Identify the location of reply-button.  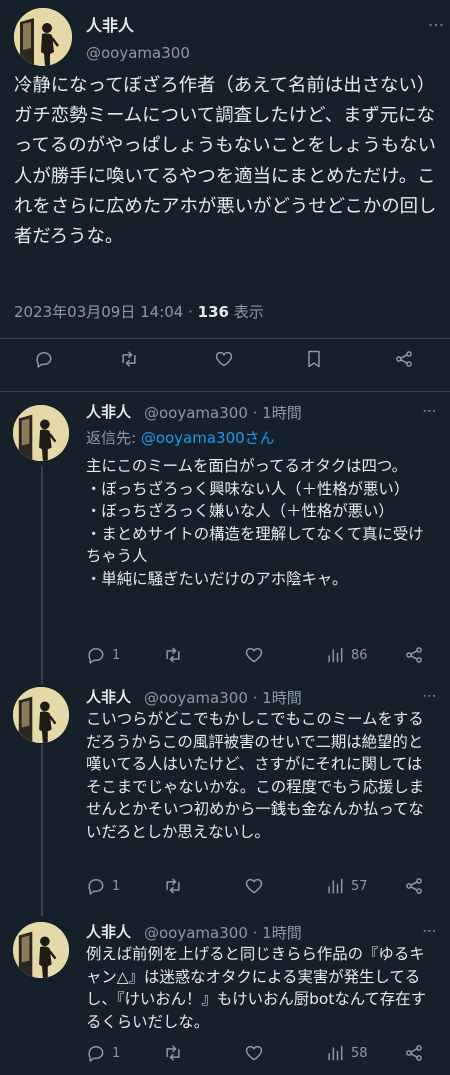
(44, 359).